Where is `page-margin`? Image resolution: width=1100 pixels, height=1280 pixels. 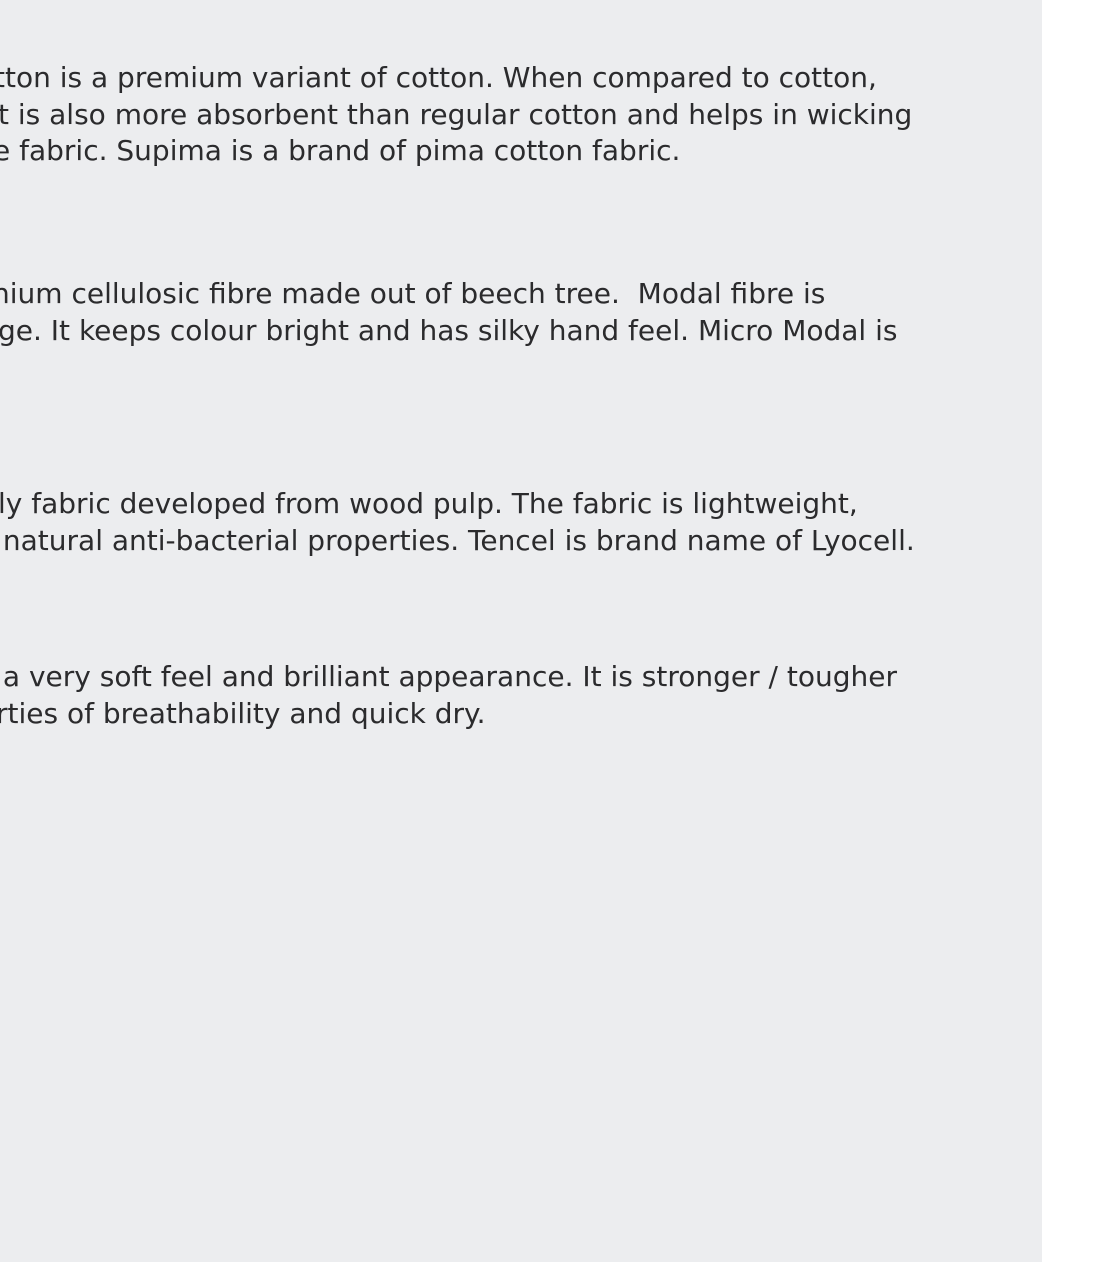 page-margin is located at coordinates (1071, 640).